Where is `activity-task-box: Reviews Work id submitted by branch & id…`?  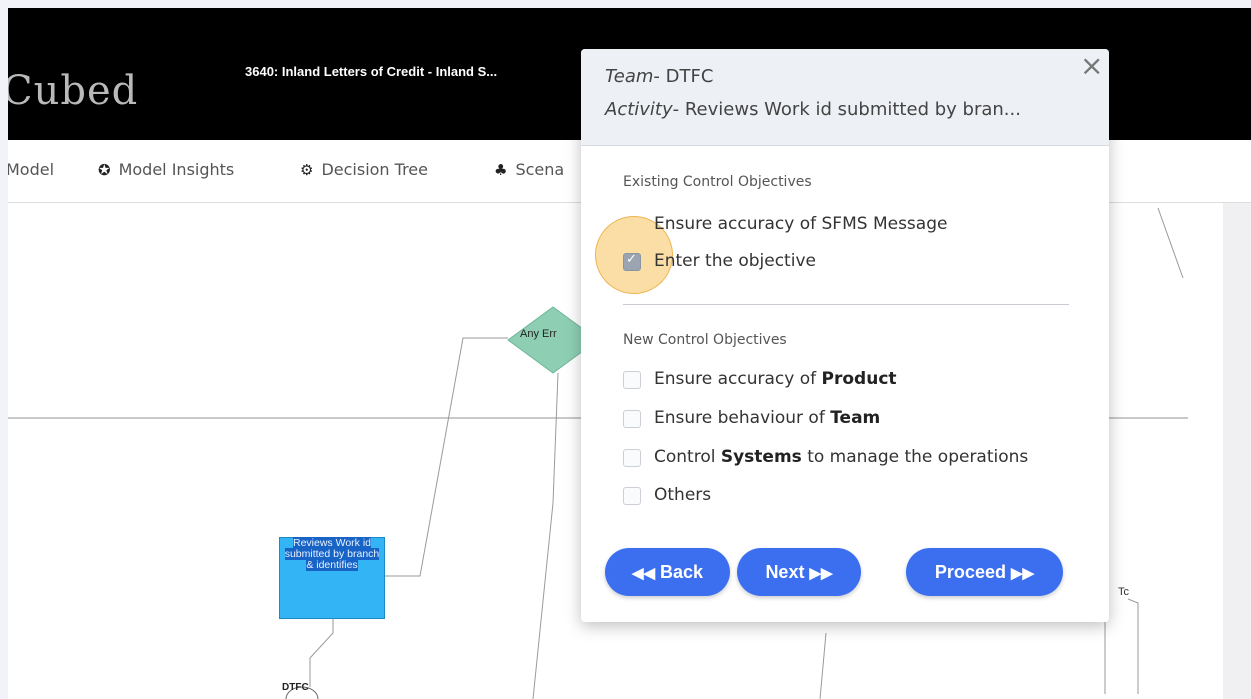
activity-task-box: Reviews Work id submitted by branch & id… is located at coordinates (332, 578).